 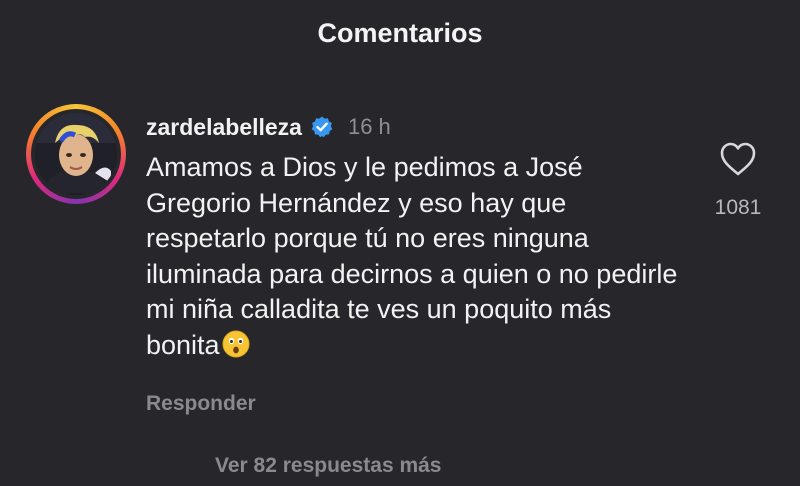 I want to click on view-more-replies-button: Ver 82 respuestas más, so click(x=328, y=466).